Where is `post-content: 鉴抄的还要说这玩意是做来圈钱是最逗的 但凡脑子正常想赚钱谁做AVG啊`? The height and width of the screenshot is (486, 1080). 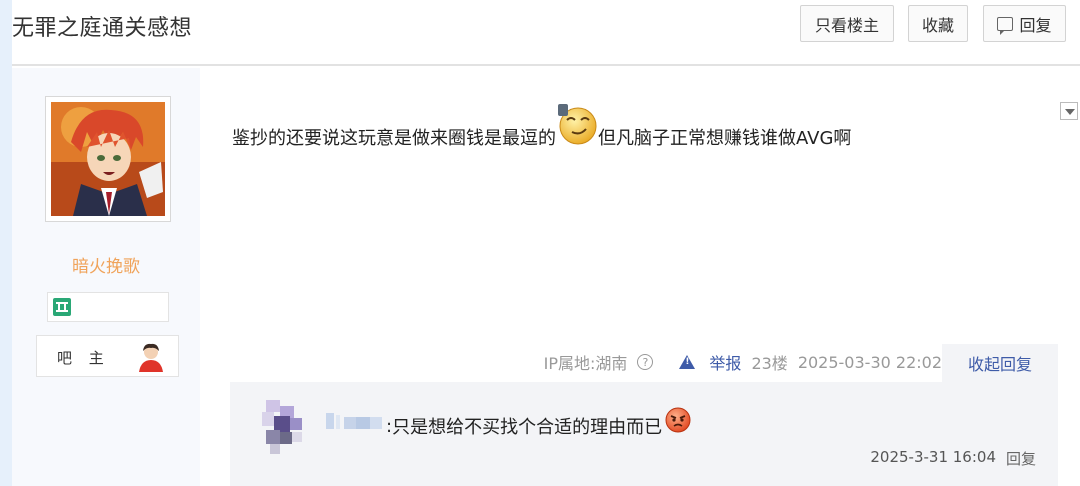
post-content: 鉴抄的还要说这玩意是做来圈钱是最逗的 但凡脑子正常想赚钱谁做AVG啊 is located at coordinates (542, 127).